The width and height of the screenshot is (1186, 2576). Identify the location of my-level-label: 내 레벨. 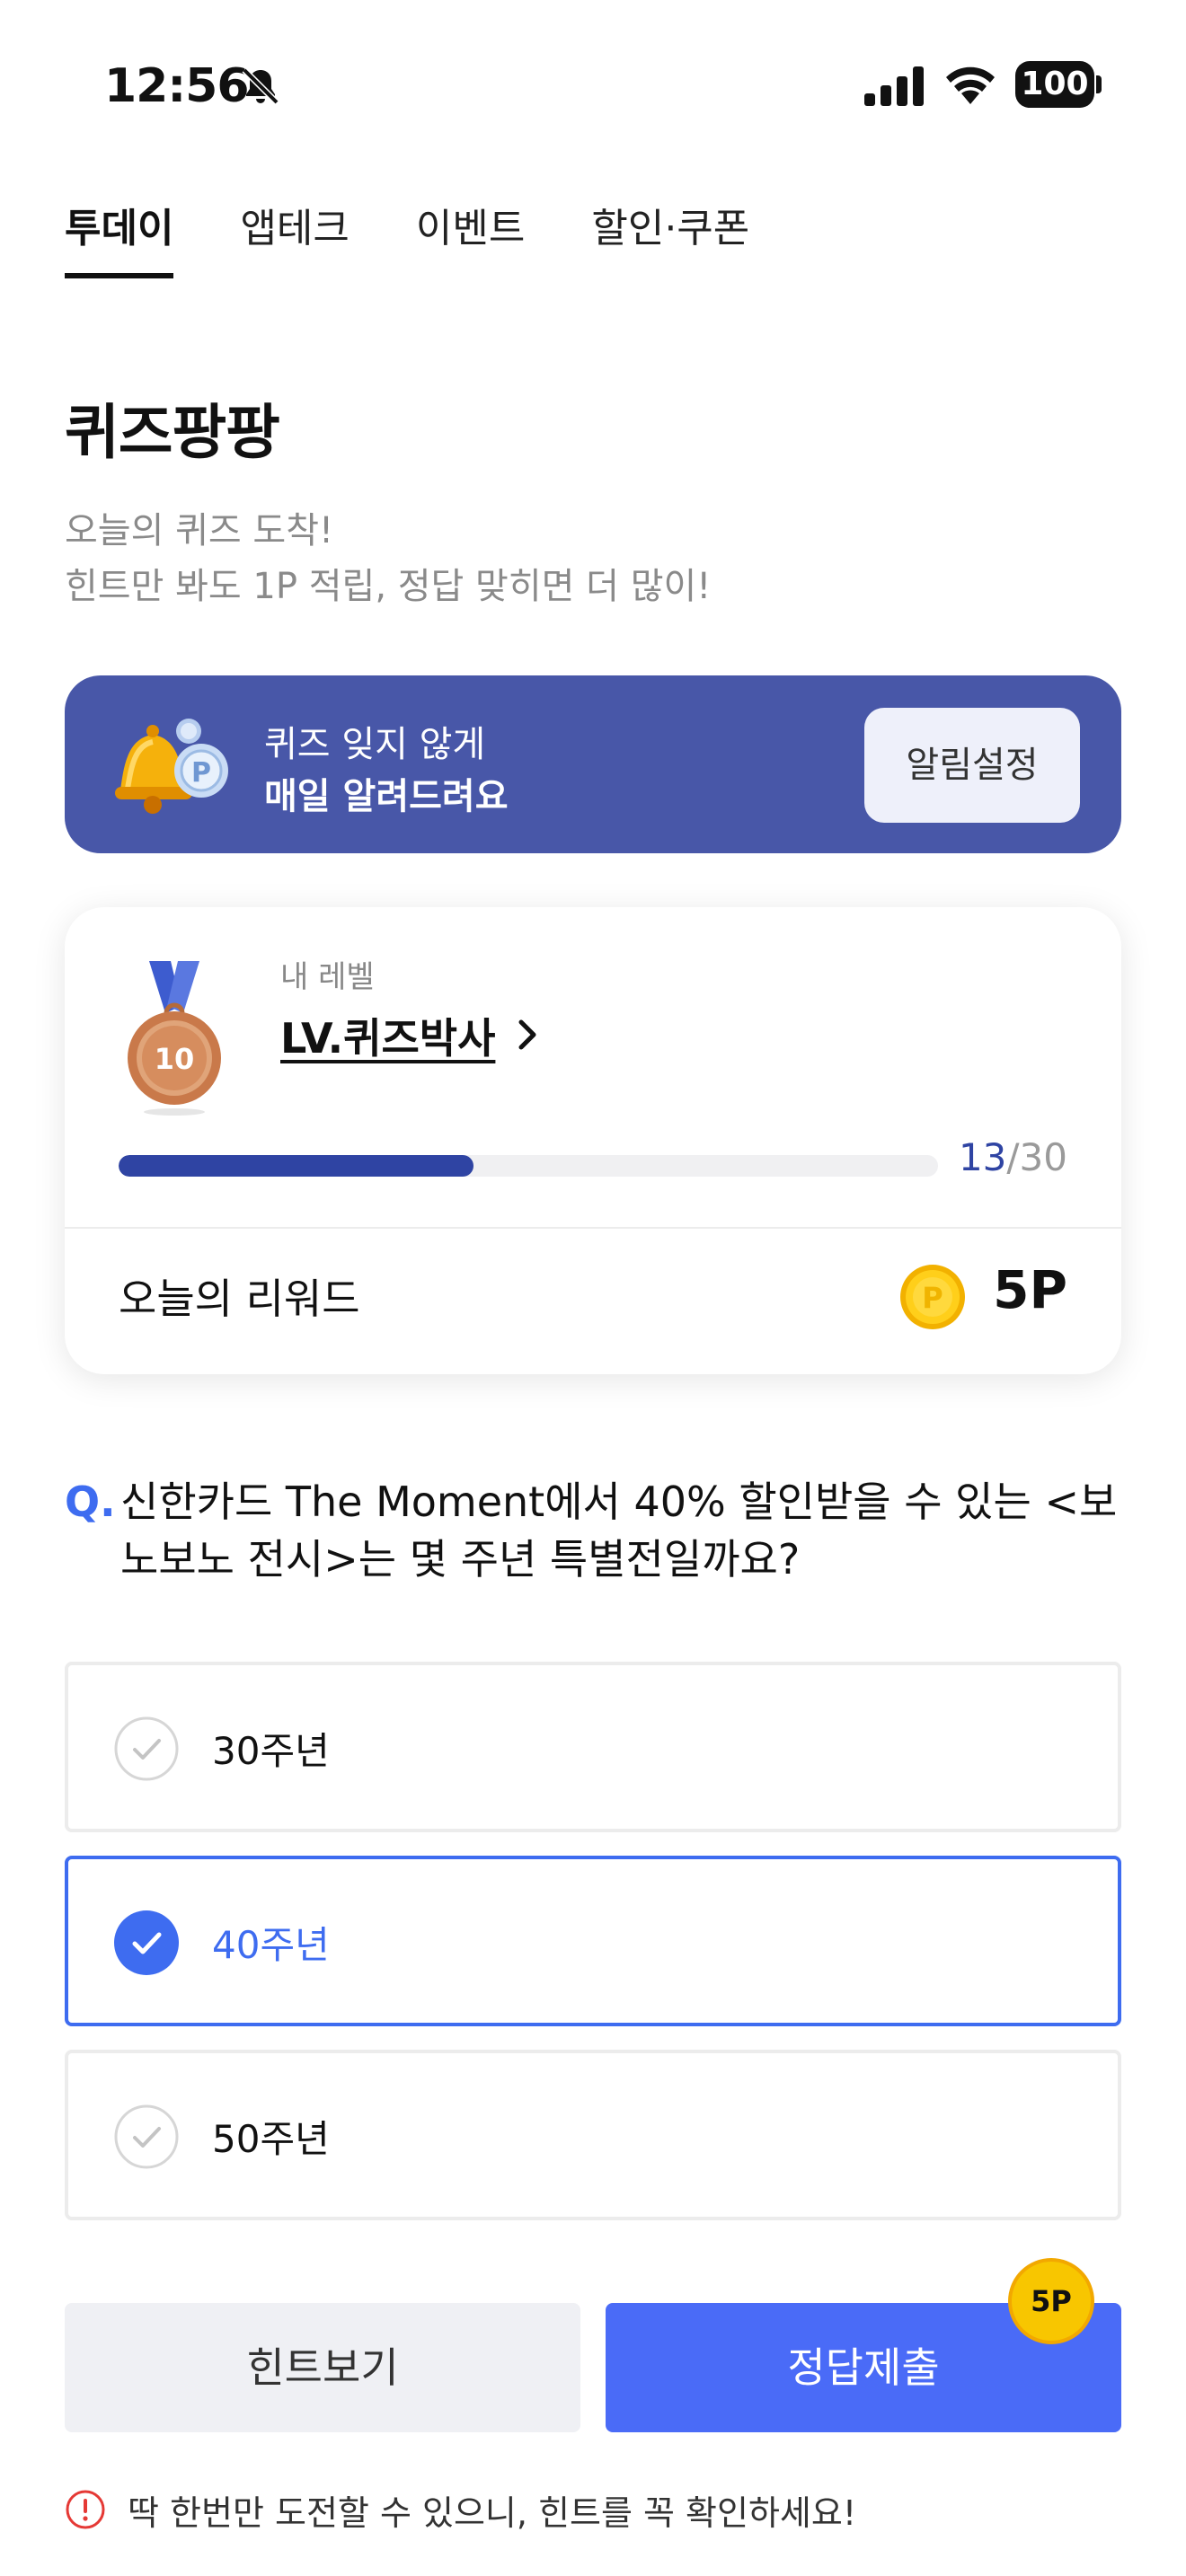
(327, 977).